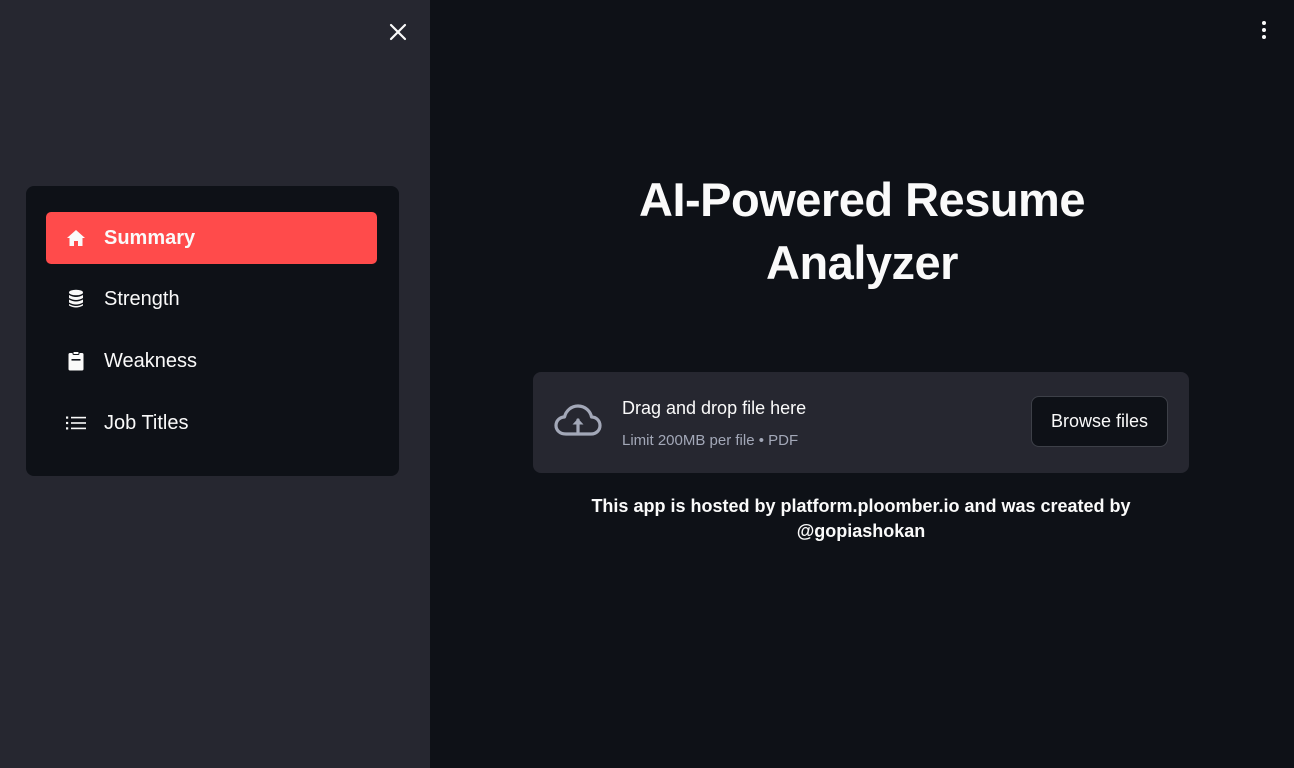 The height and width of the screenshot is (768, 1294). Describe the element at coordinates (76, 238) in the screenshot. I see `home-icon` at that location.